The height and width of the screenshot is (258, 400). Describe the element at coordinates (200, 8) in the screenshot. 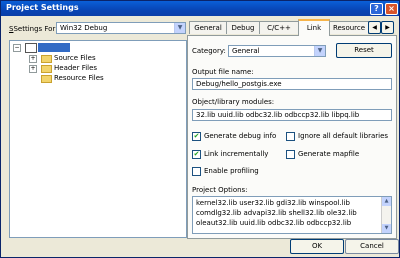

I see `title-bar: Project Settings ? ×` at that location.